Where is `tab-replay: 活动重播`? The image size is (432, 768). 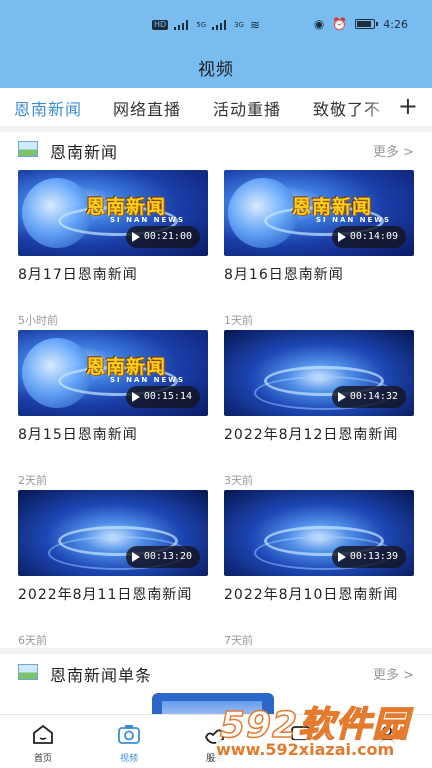
tab-replay: 活动重播 is located at coordinates (247, 108).